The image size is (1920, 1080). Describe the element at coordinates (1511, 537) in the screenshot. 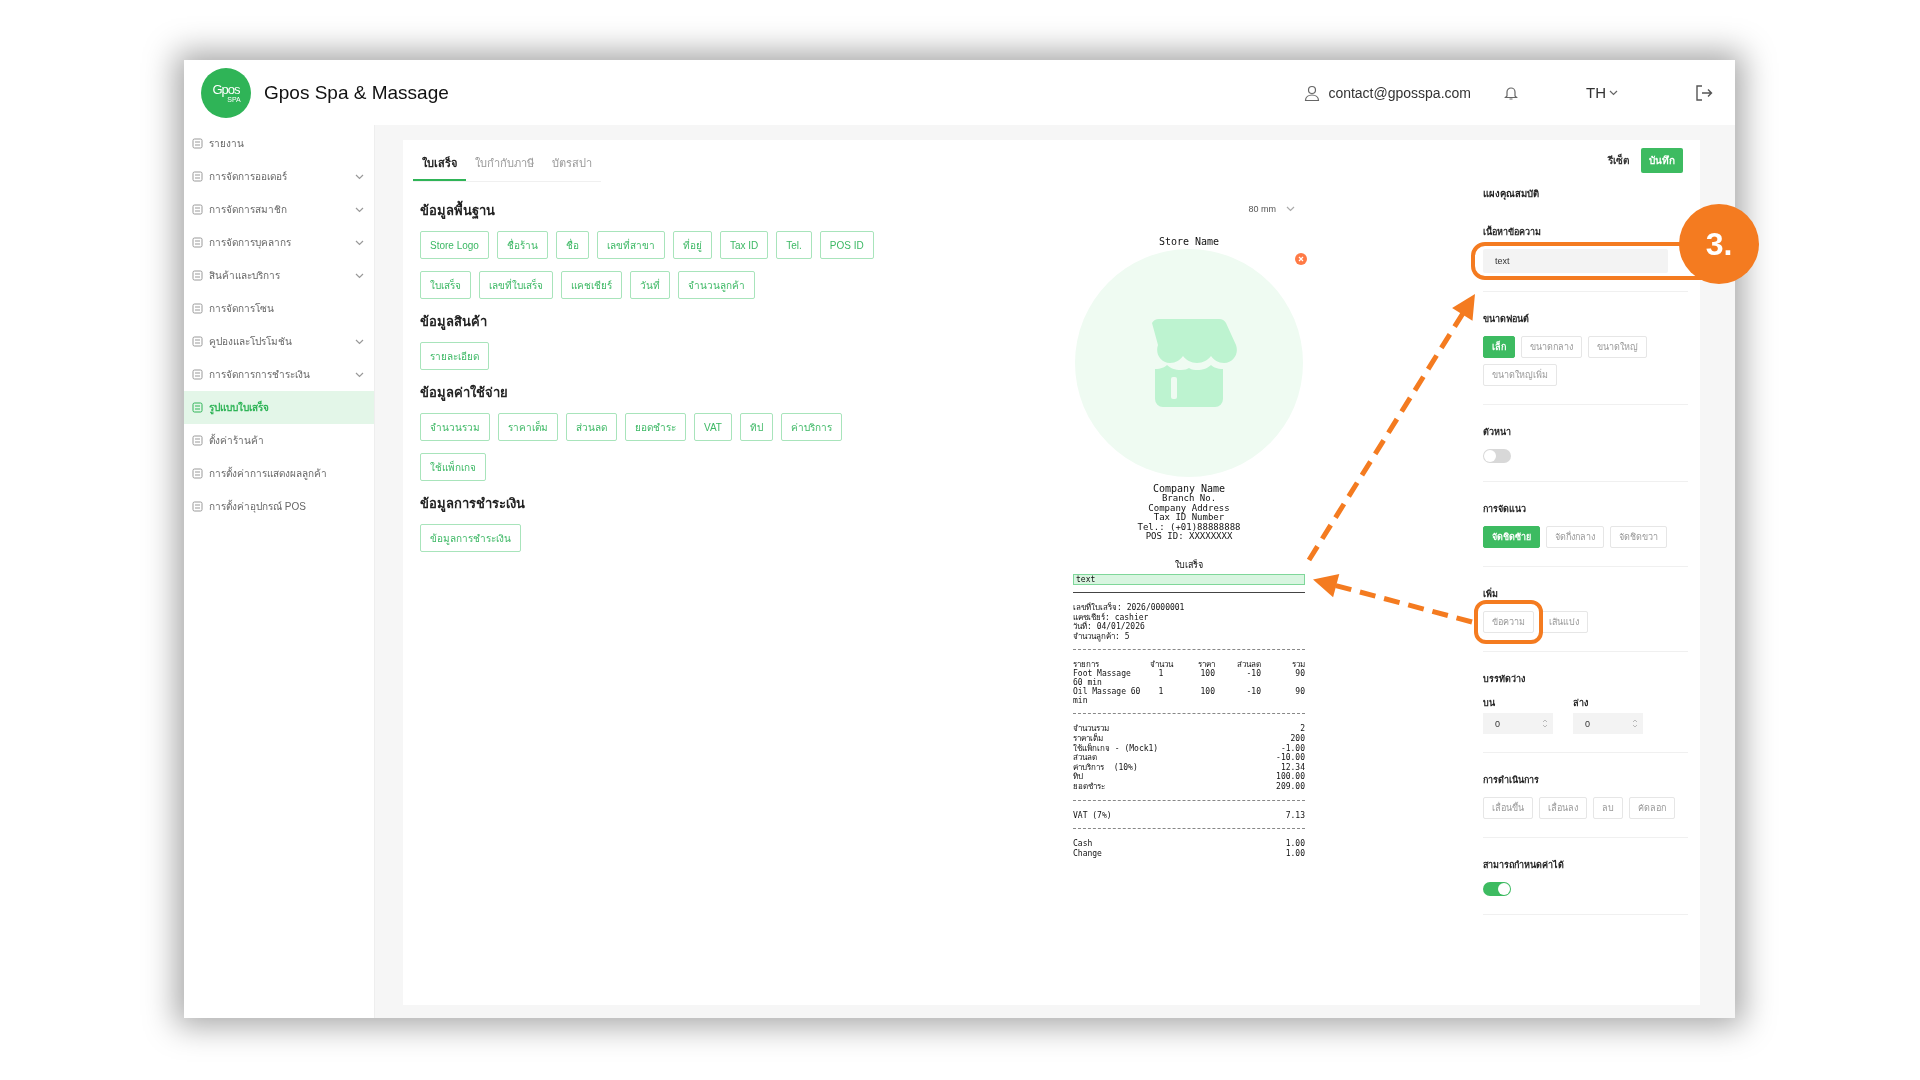

I see `option-button: จัดชิดซ้าย` at that location.